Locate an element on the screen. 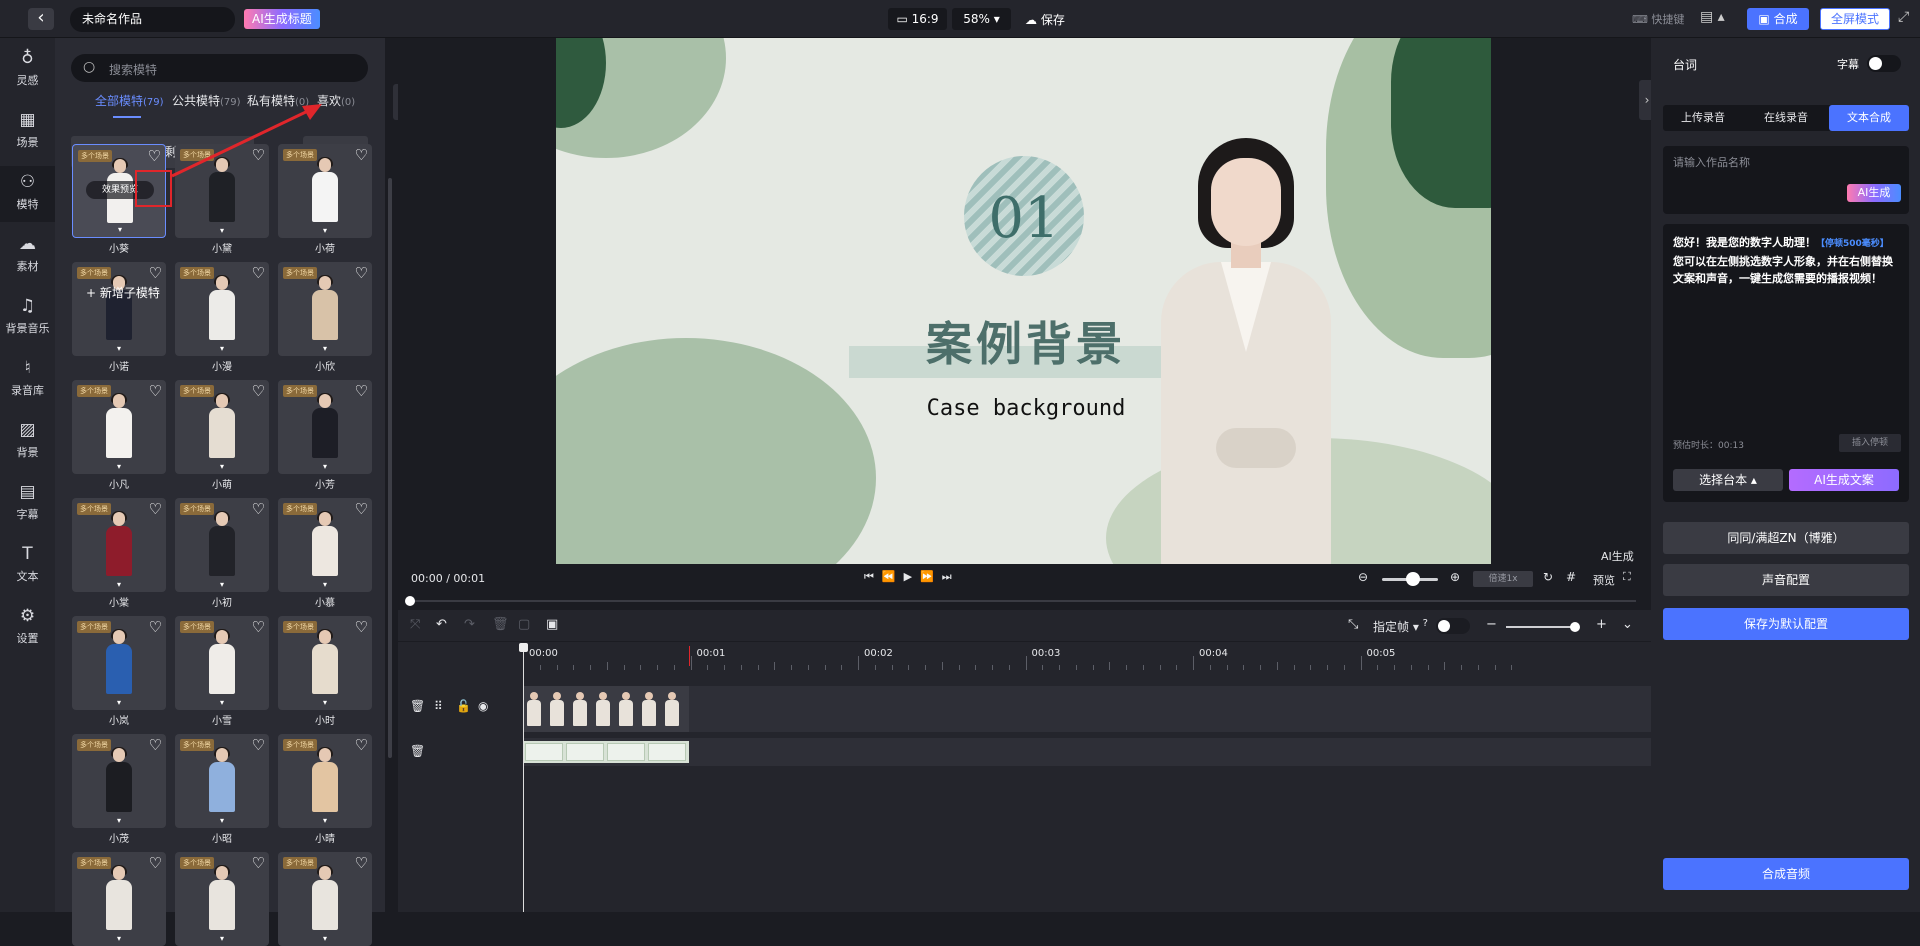  tab-online-recording: 在线录音 is located at coordinates (1786, 118).